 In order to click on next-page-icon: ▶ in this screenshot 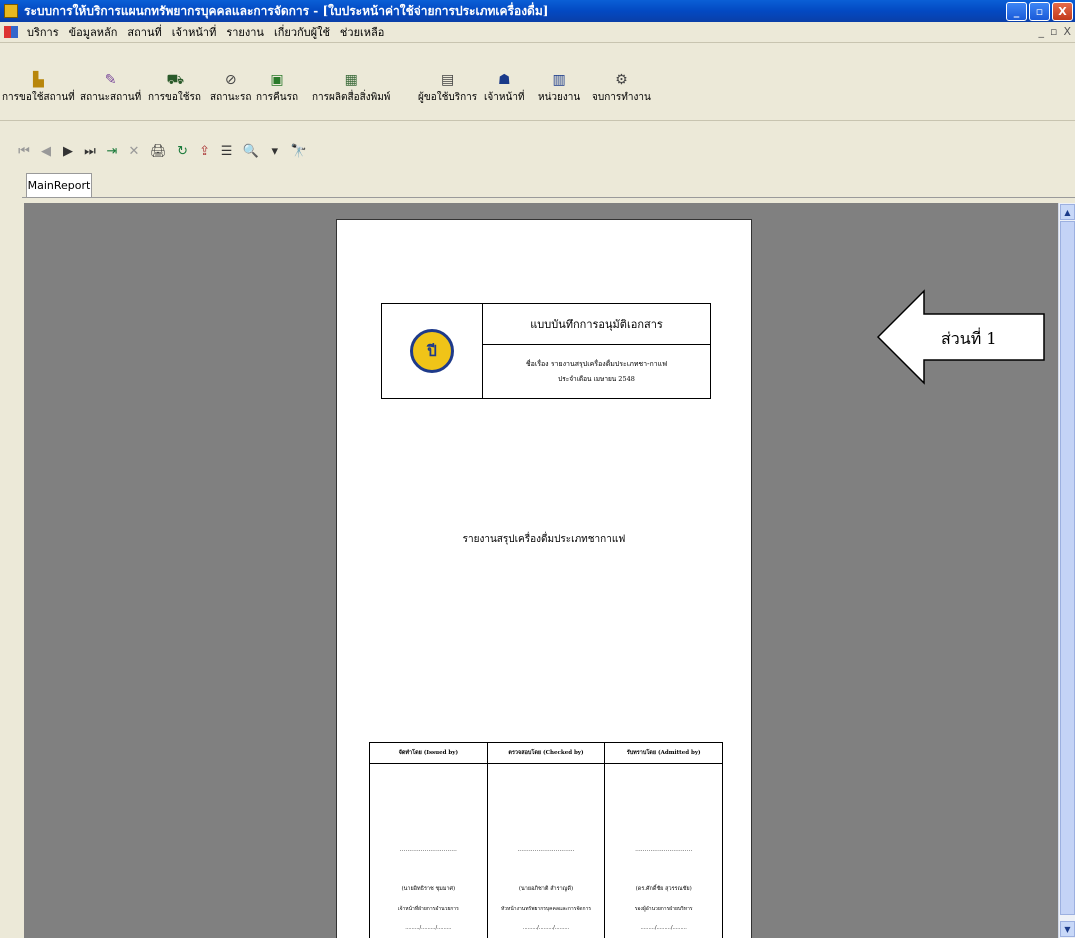, I will do `click(68, 151)`.